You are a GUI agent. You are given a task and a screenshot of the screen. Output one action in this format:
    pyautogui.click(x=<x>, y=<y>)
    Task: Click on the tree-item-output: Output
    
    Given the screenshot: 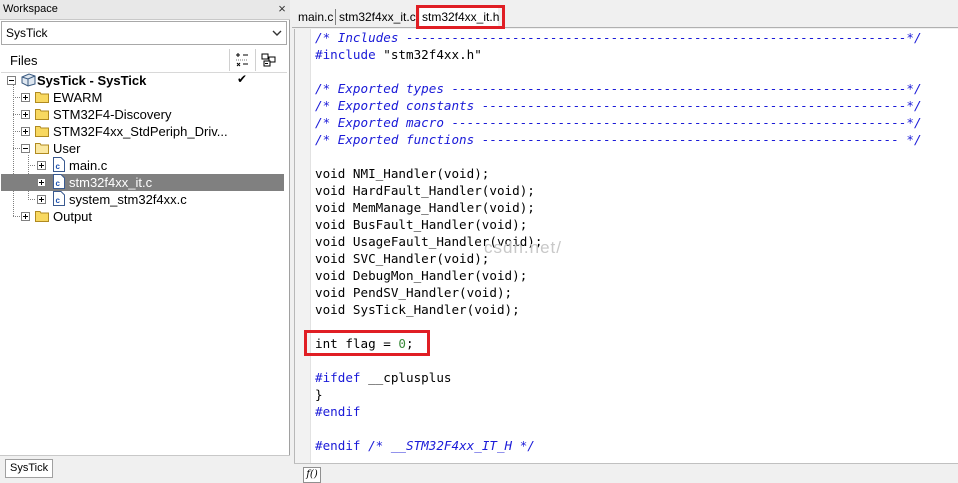 What is the action you would take?
    pyautogui.click(x=142, y=216)
    